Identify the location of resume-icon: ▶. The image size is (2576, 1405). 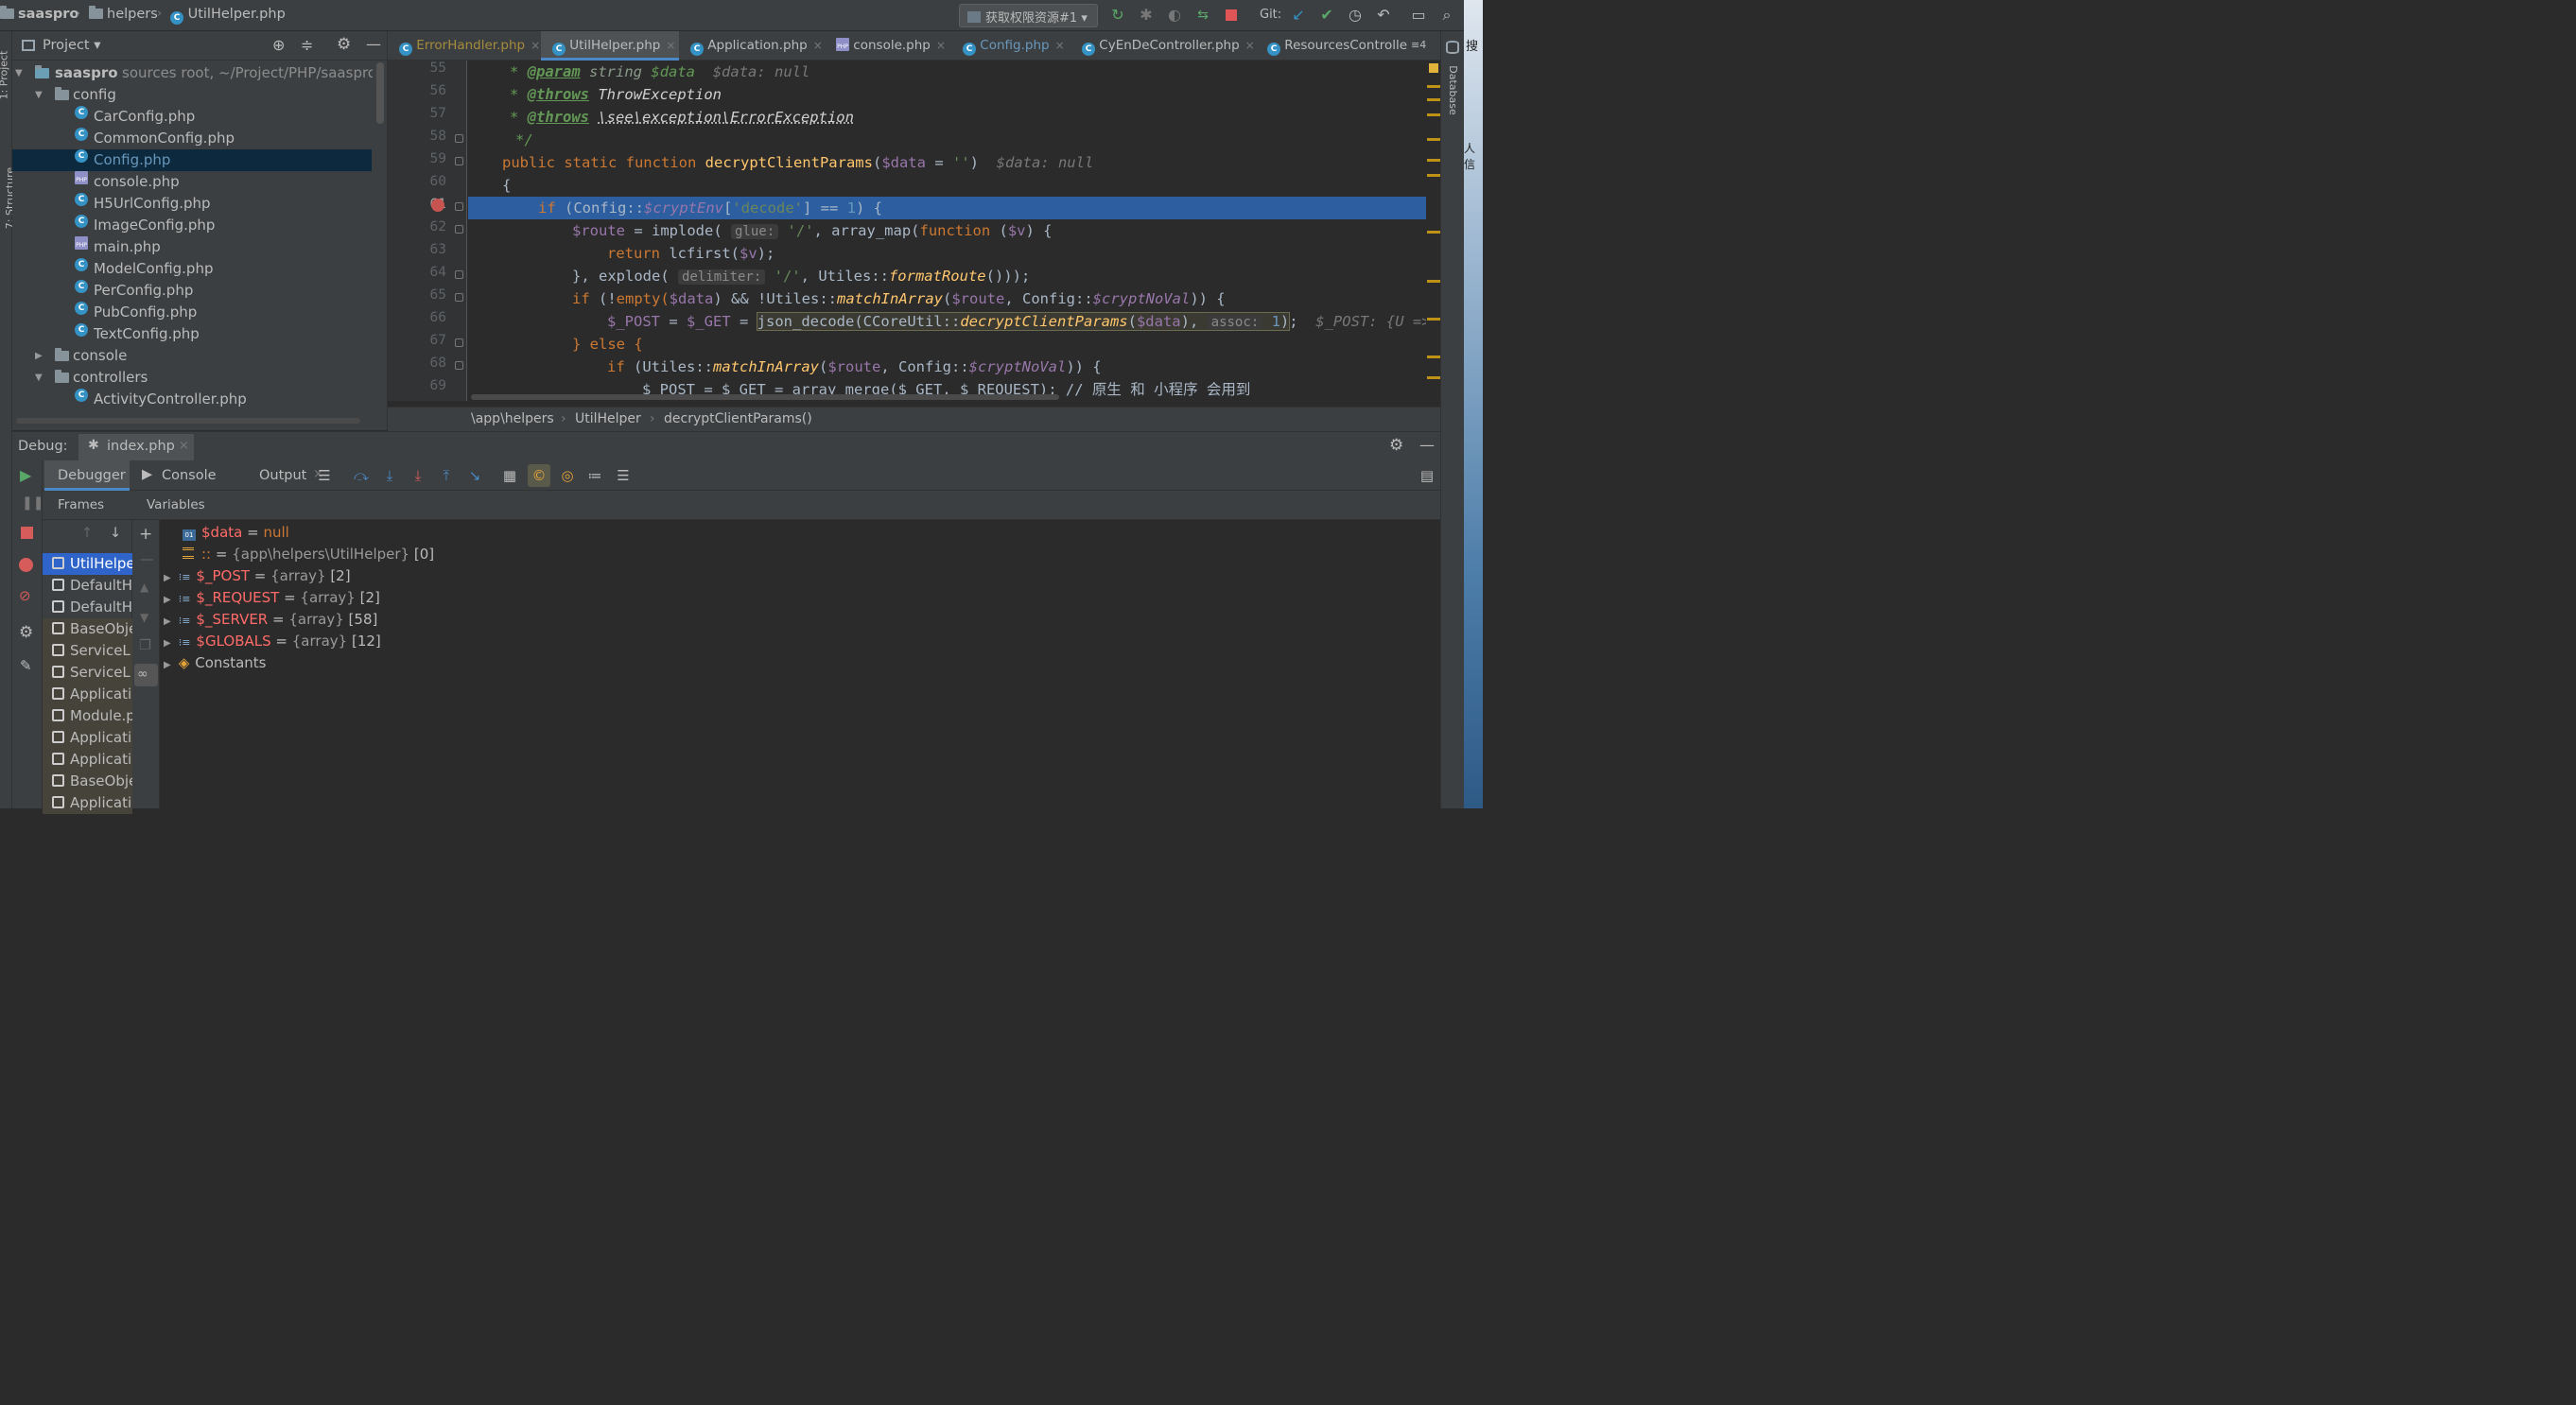
(25, 475).